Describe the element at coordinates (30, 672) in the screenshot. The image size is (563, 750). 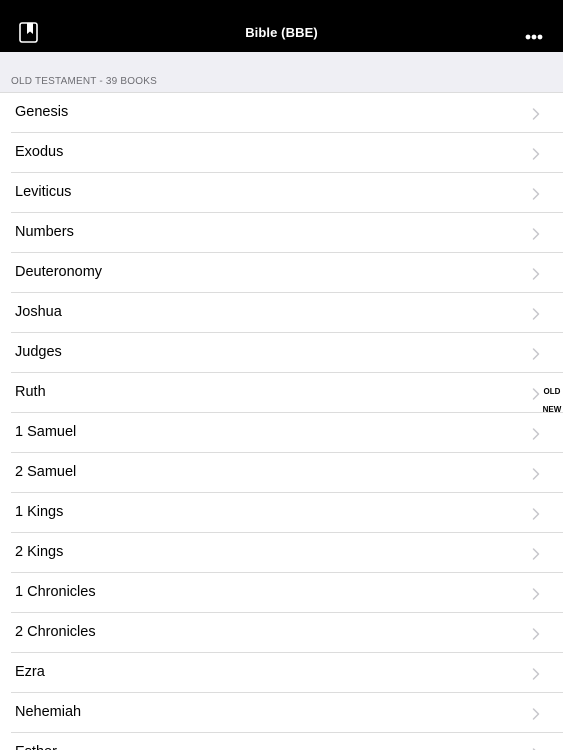
I see `book-name: Ezra` at that location.